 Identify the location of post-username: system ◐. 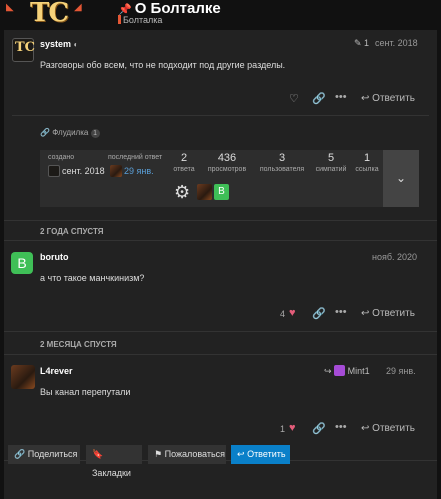
(59, 44).